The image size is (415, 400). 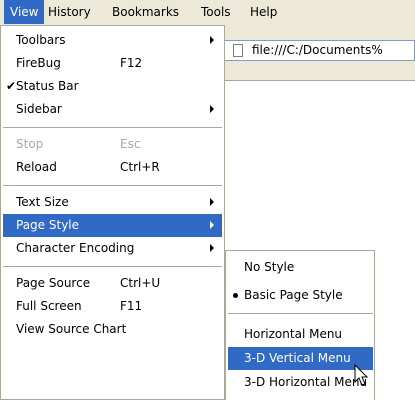 I want to click on menu-item-full-screen: Full Screen F11, so click(x=112, y=306).